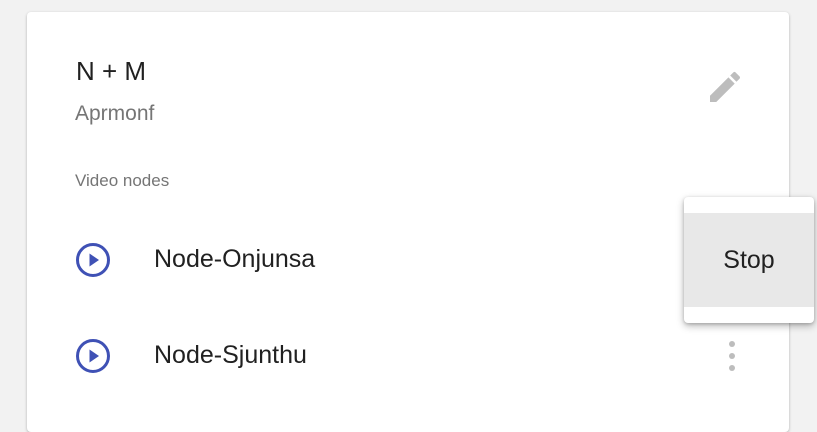 This screenshot has width=817, height=432. What do you see at coordinates (408, 258) in the screenshot?
I see `list-item: Node-Onjunsa` at bounding box center [408, 258].